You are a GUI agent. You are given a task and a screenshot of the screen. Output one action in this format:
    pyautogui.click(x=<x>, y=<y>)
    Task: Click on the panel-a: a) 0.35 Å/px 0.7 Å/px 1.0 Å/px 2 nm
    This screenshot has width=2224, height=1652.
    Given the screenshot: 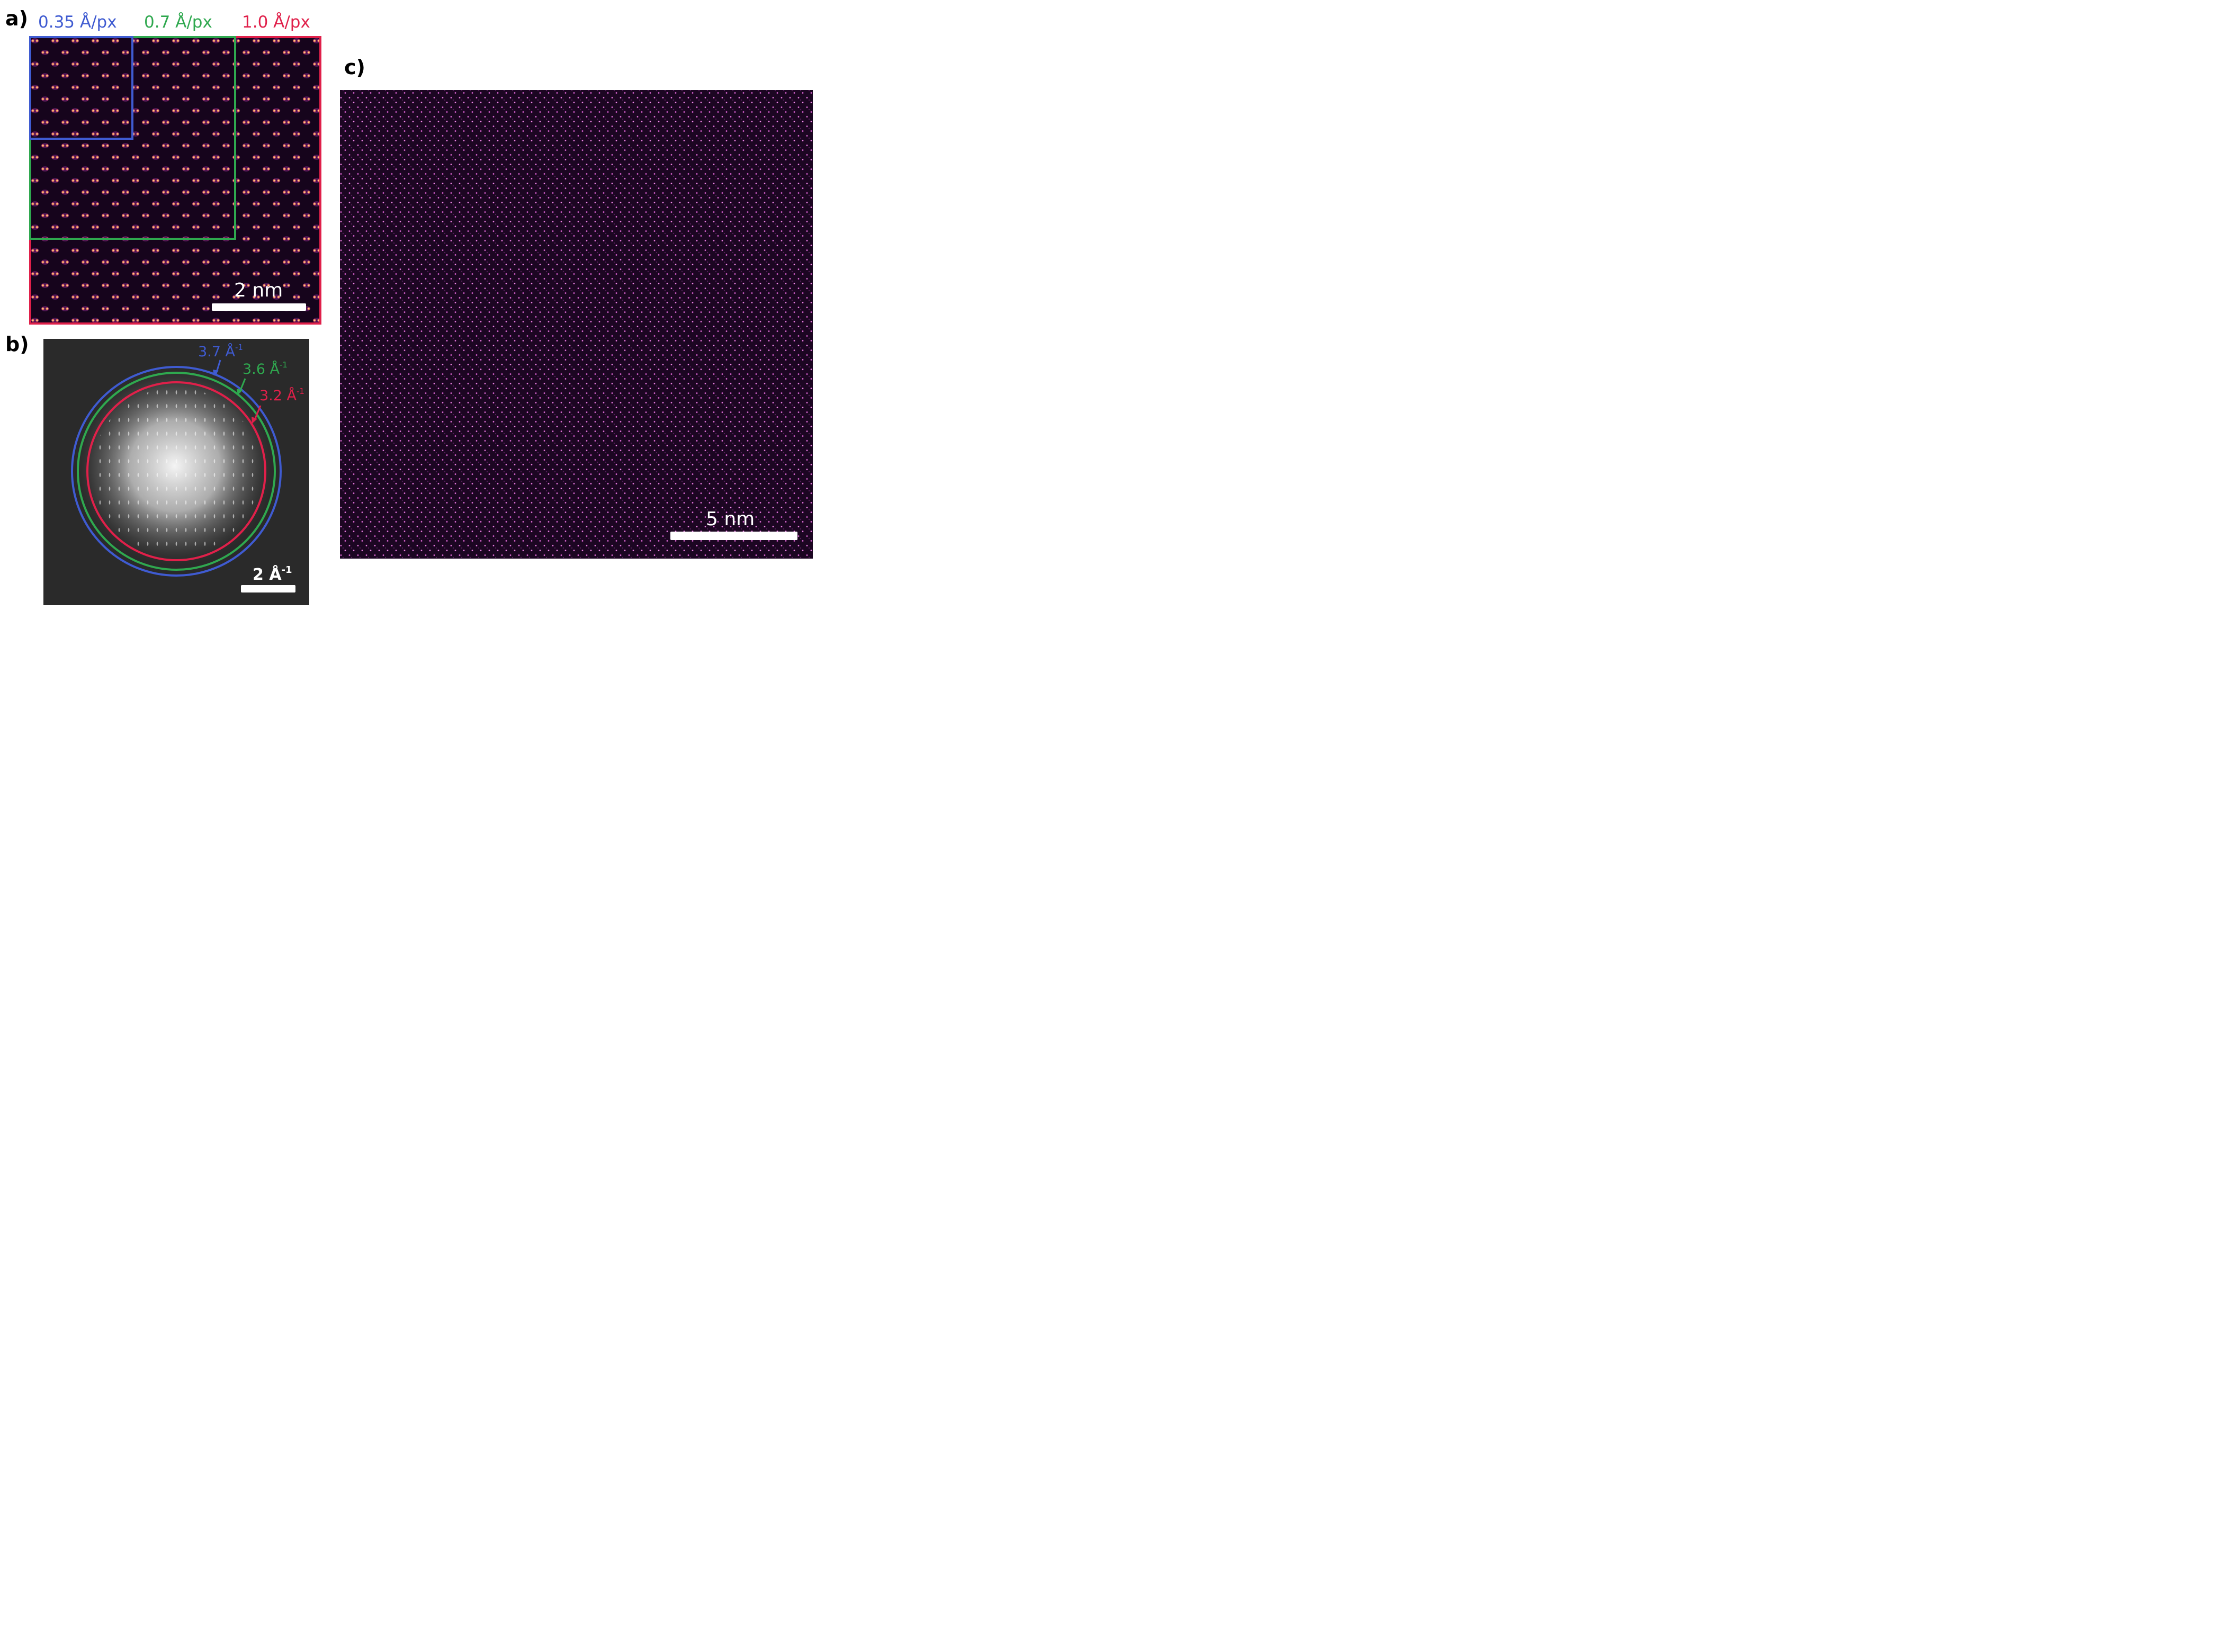 What is the action you would take?
    pyautogui.click(x=163, y=166)
    